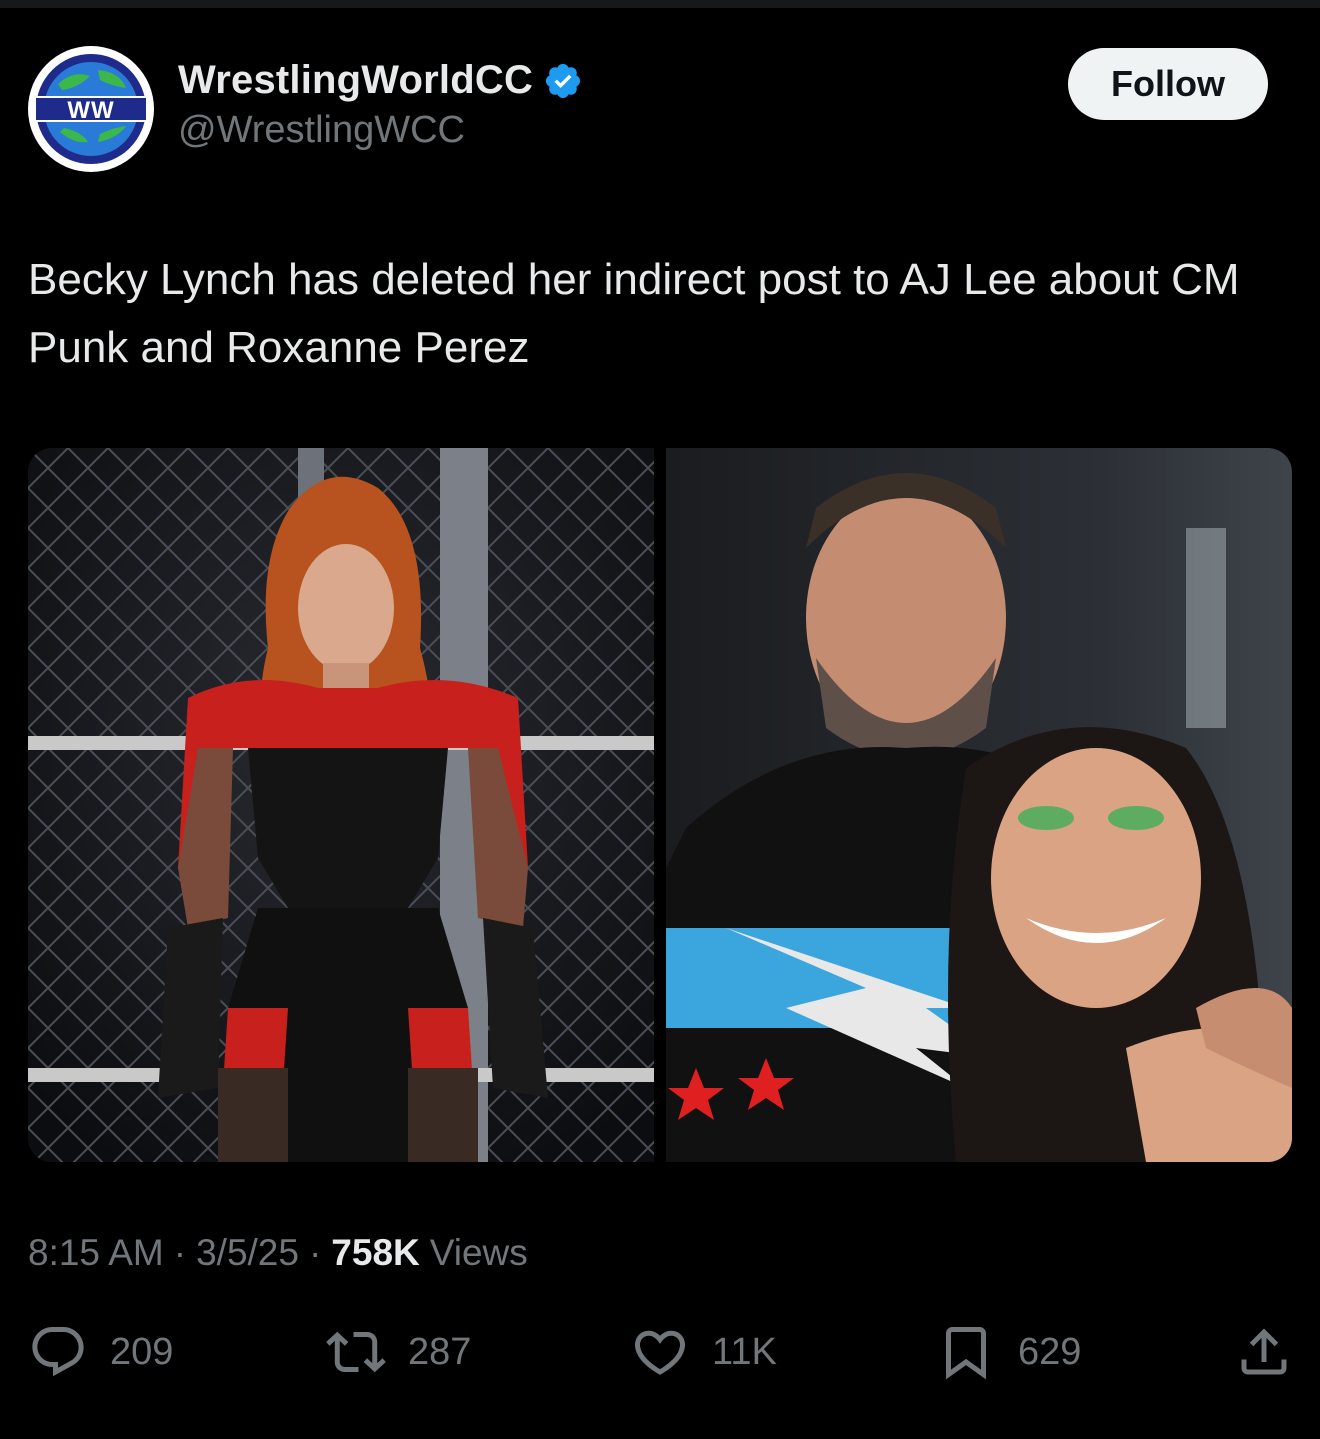  I want to click on repost-button: 287, so click(398, 1352).